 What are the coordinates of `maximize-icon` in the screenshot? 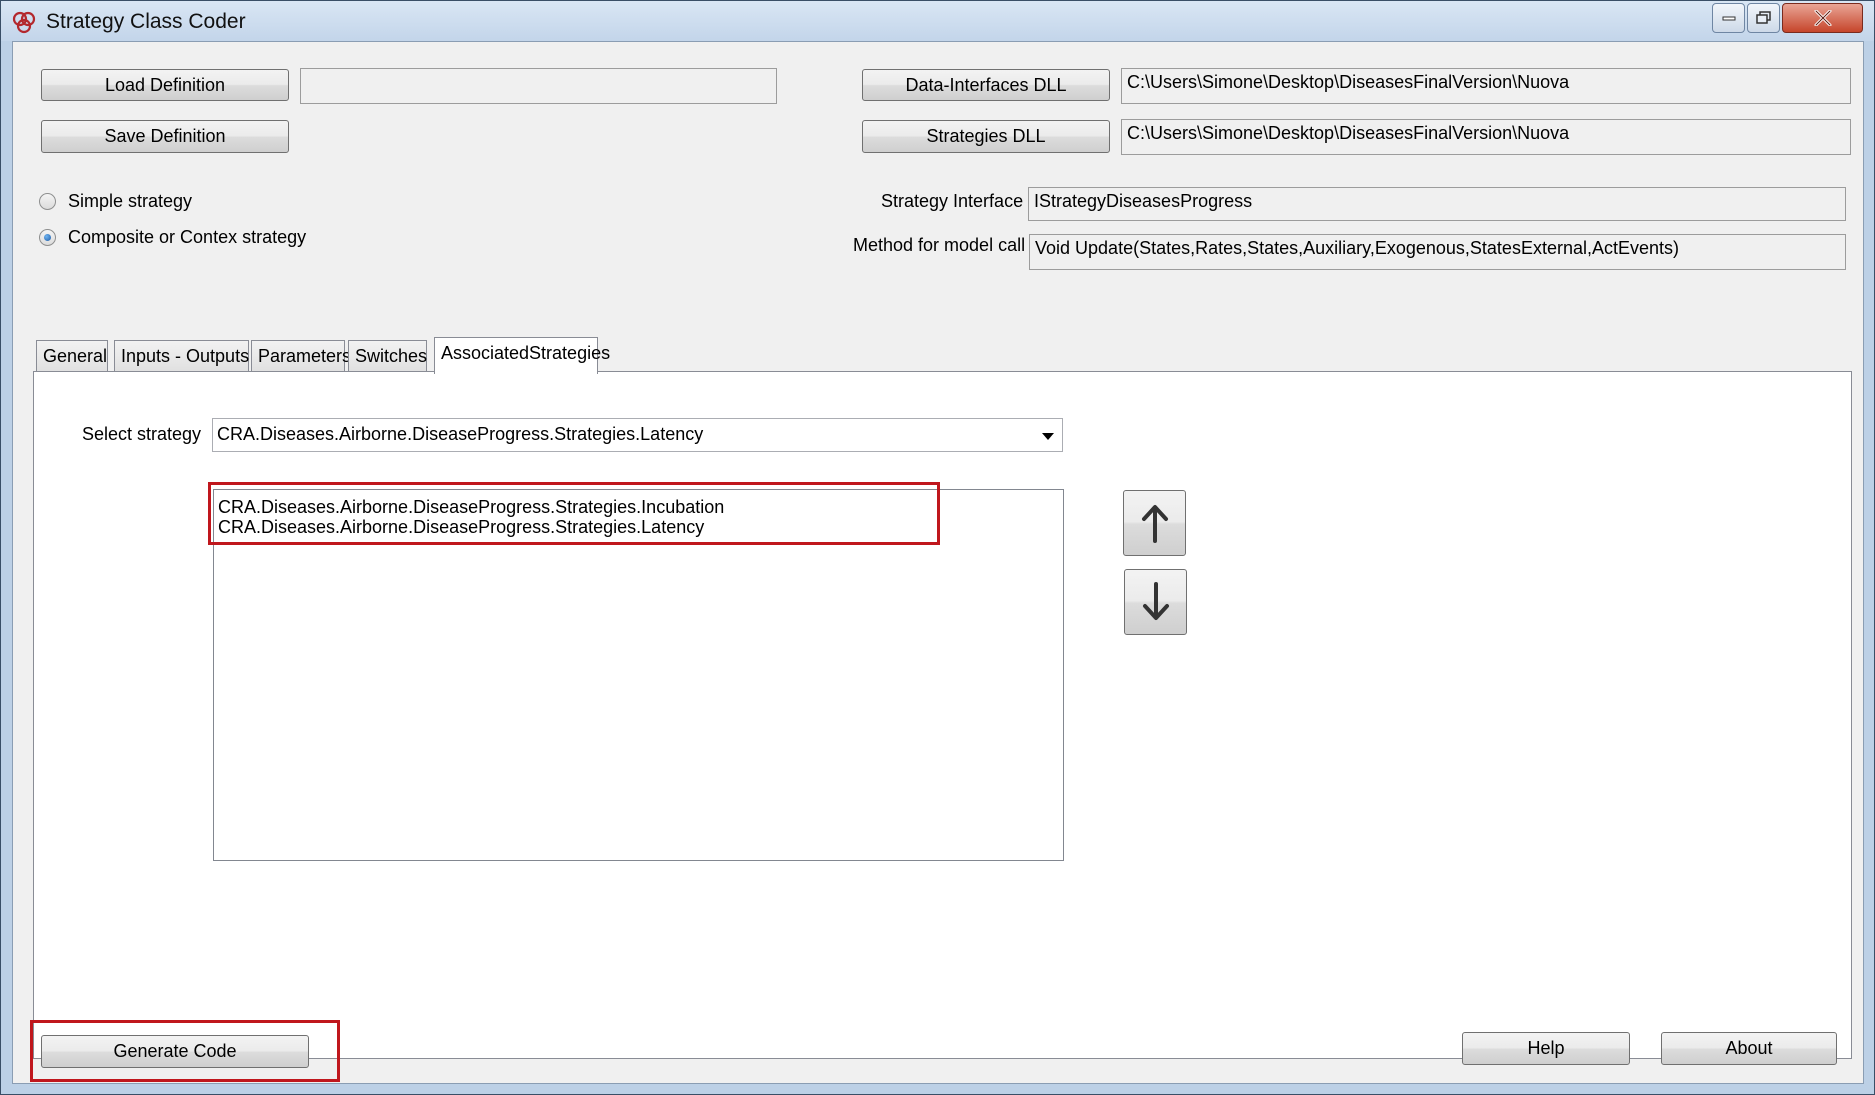 It's located at (1763, 17).